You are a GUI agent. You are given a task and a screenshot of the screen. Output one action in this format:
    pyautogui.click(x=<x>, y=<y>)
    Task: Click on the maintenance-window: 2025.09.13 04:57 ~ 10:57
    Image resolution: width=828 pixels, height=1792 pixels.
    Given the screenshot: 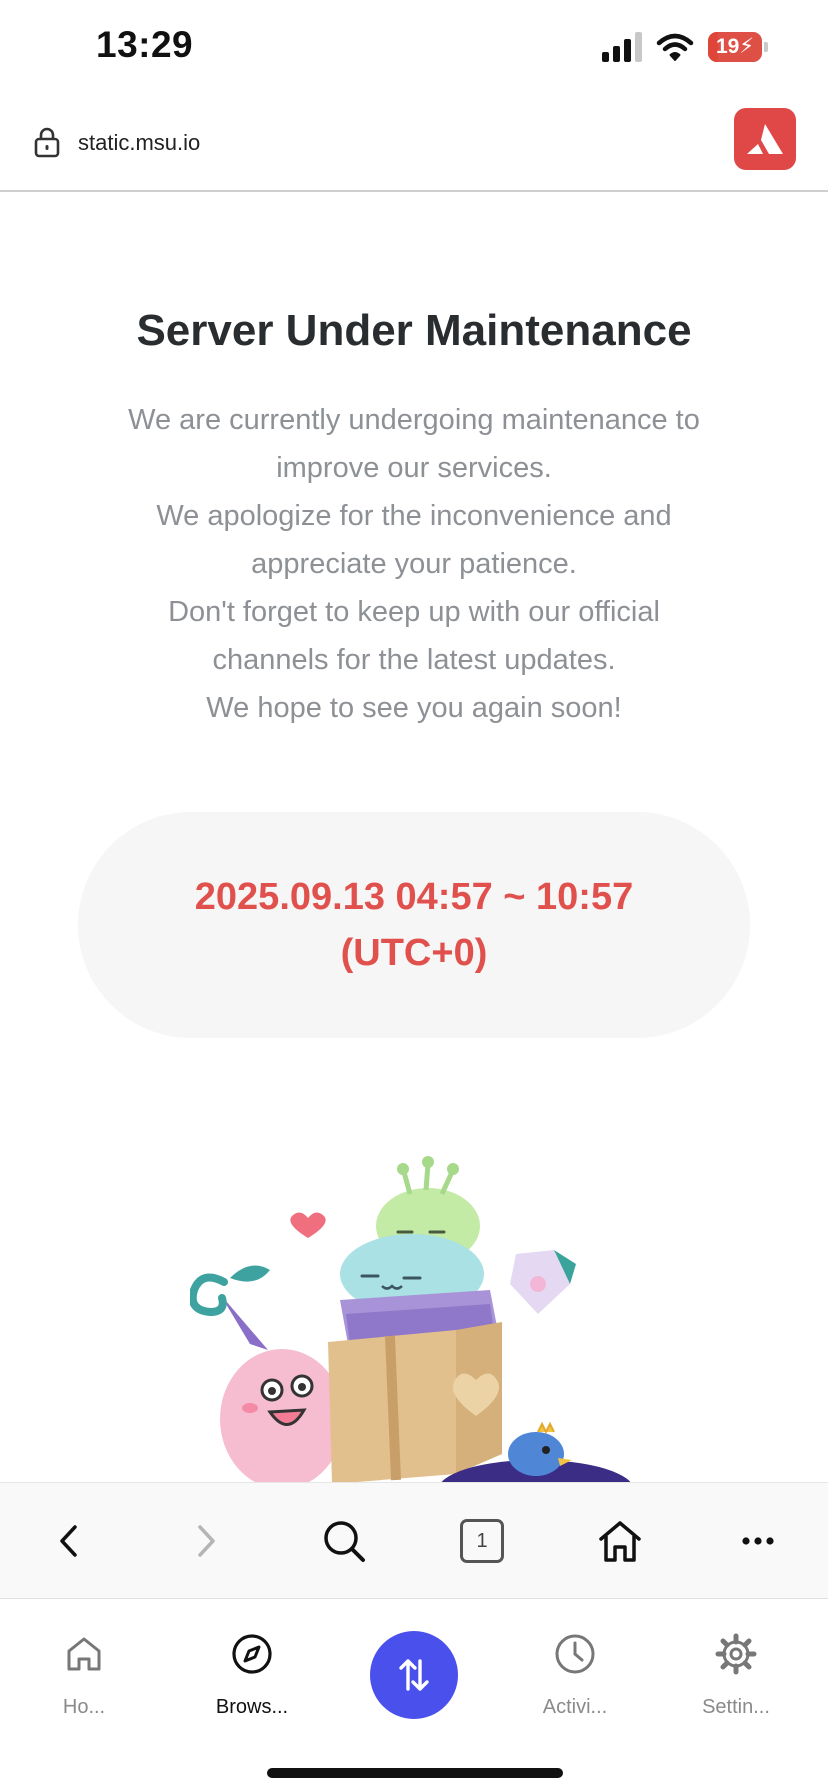 What is the action you would take?
    pyautogui.click(x=414, y=897)
    